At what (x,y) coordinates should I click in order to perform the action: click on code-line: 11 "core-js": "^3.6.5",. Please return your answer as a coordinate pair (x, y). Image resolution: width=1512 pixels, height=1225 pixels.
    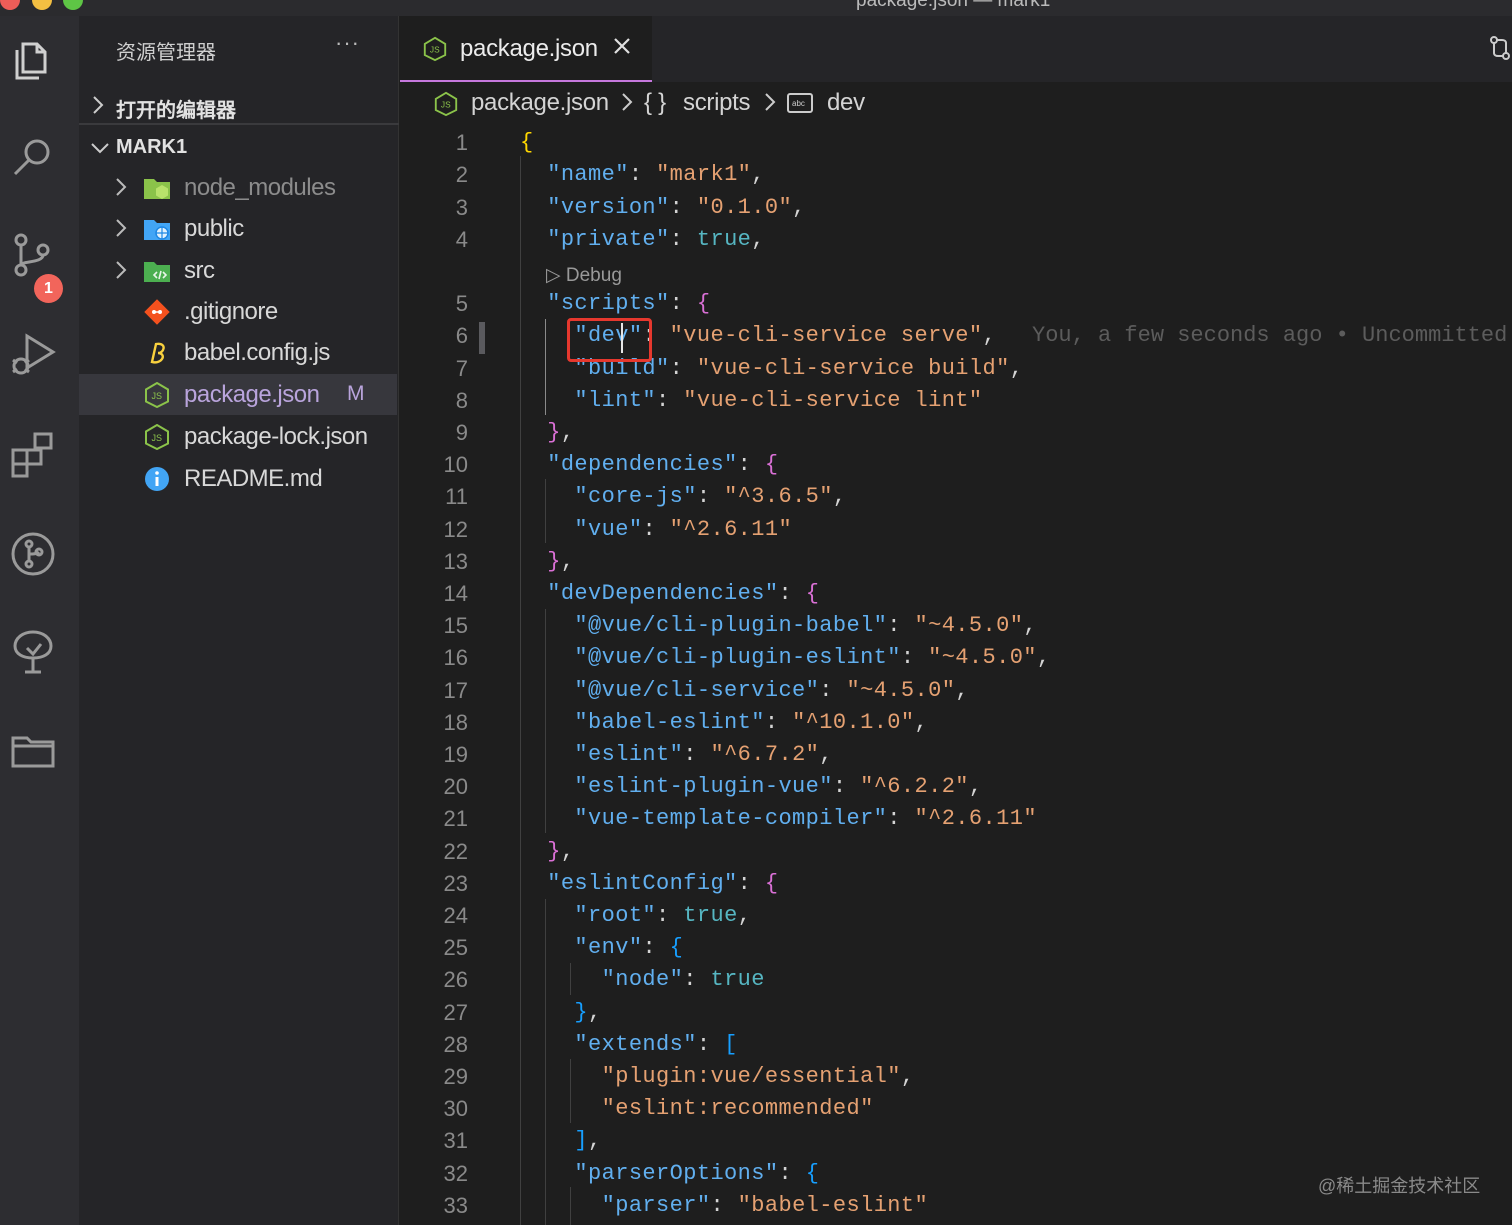
    Looking at the image, I should click on (646, 496).